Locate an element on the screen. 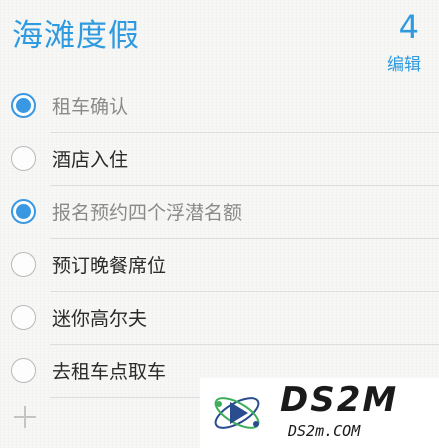 The image size is (439, 448). item-label: 报名预约四个浮潜名额 is located at coordinates (147, 213).